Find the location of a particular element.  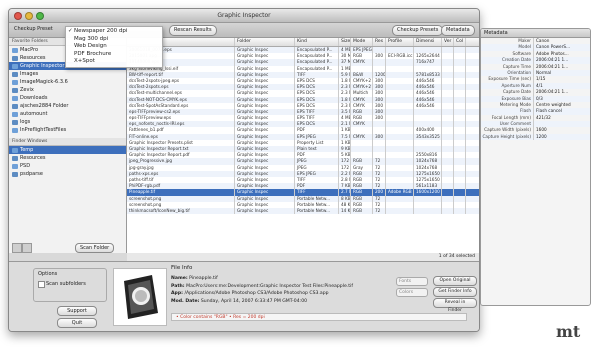

sidebar-folder-item: Temp is located at coordinates (67, 150).